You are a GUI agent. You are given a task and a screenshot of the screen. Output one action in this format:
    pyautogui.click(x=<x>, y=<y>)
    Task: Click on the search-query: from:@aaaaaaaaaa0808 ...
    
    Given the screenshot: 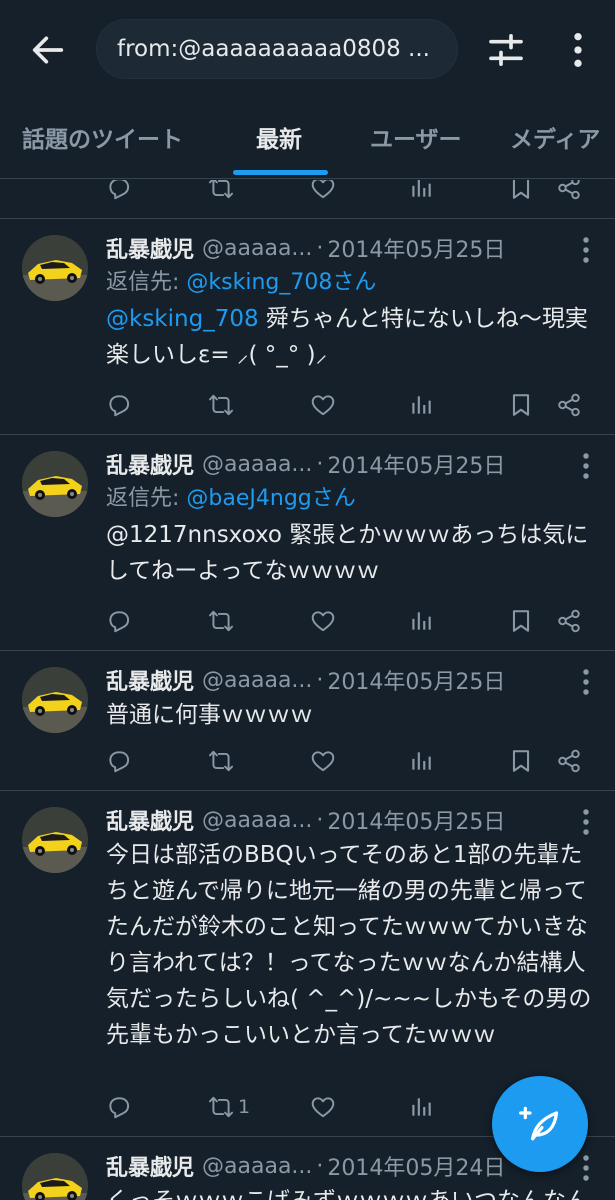 What is the action you would take?
    pyautogui.click(x=273, y=49)
    